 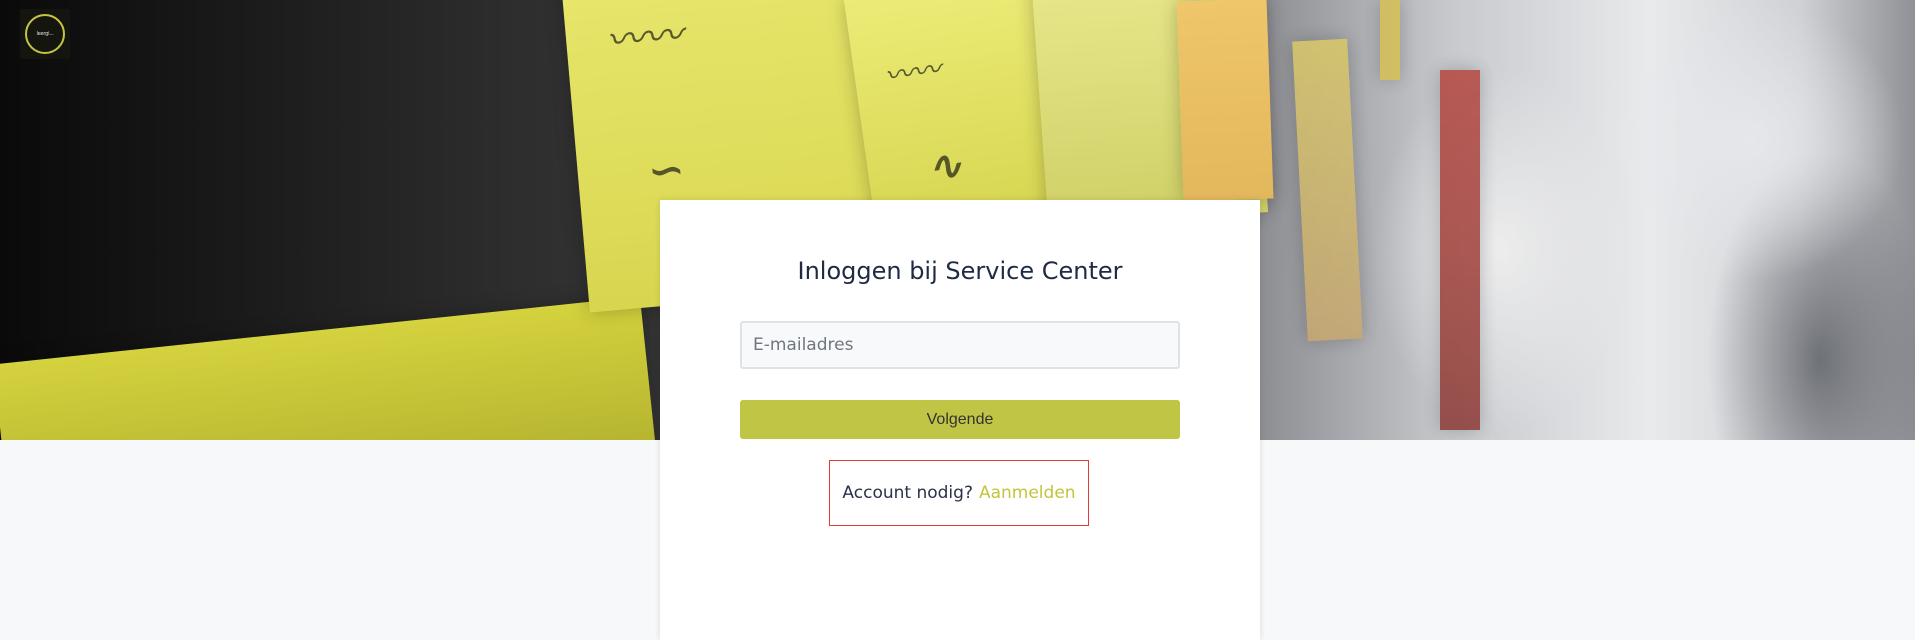 I want to click on note-scribble: ∿, so click(x=944, y=166).